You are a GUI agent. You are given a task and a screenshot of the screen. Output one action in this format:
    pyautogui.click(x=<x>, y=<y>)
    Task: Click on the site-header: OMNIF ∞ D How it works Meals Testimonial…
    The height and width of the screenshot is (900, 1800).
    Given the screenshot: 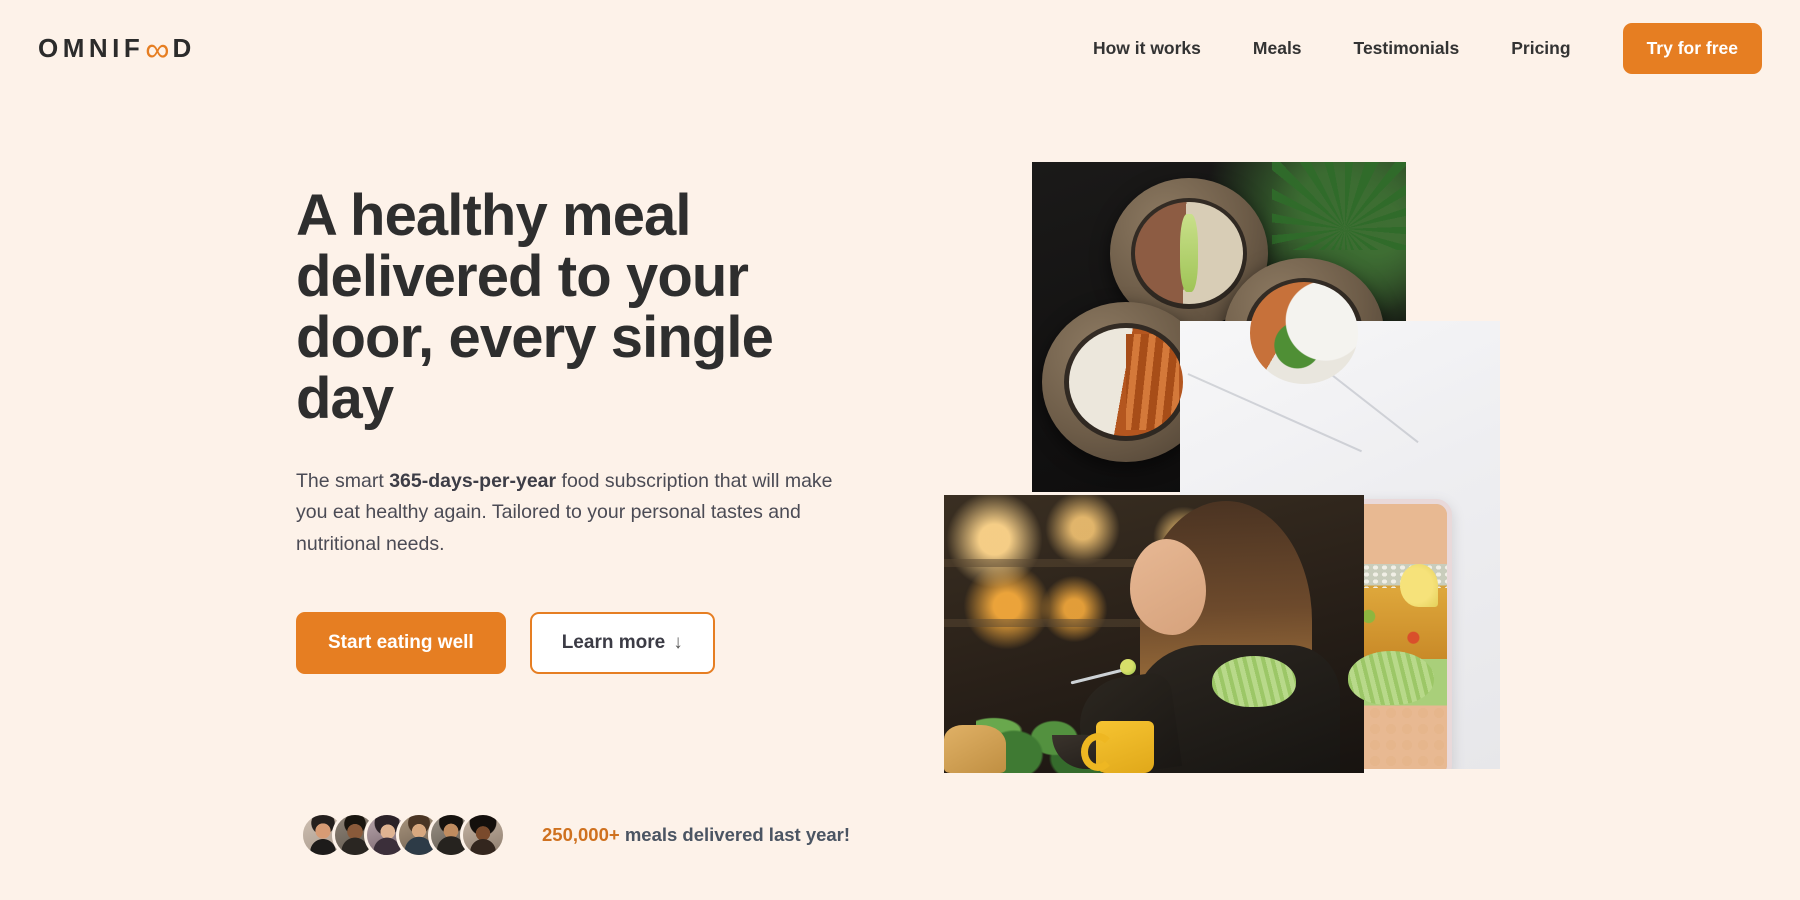 What is the action you would take?
    pyautogui.click(x=900, y=48)
    